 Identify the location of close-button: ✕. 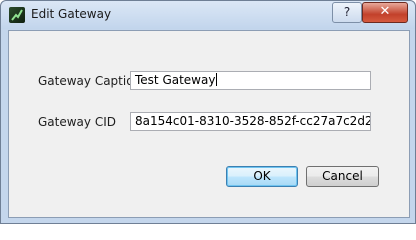
(385, 12).